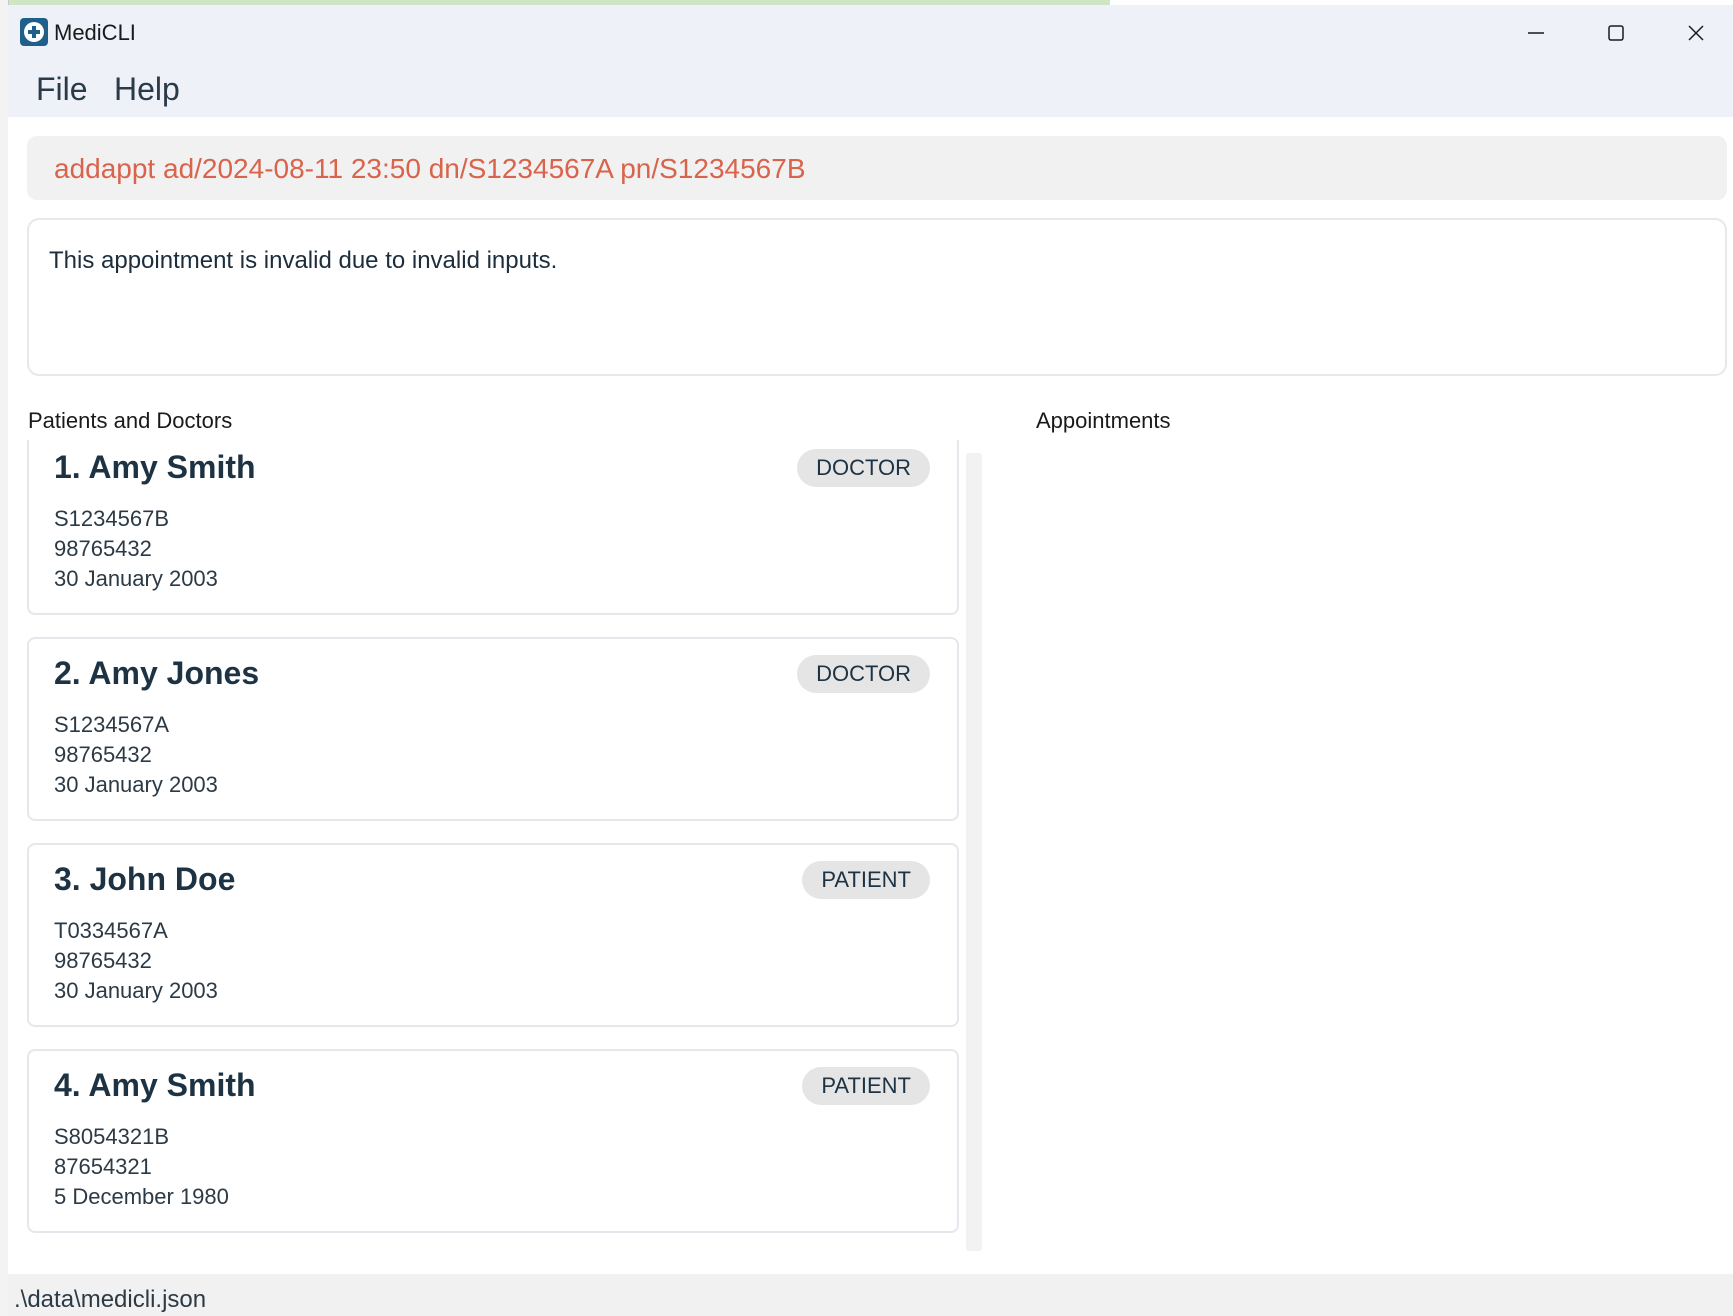 This screenshot has height=1316, width=1733. Describe the element at coordinates (870, 89) in the screenshot. I see `menu-bar: File Help` at that location.